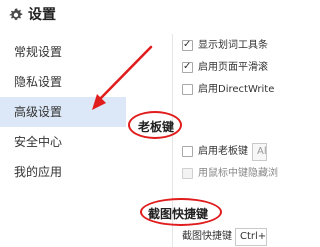 The height and width of the screenshot is (247, 320). What do you see at coordinates (207, 236) in the screenshot?
I see `screenshot-key-label: 截图快捷键` at bounding box center [207, 236].